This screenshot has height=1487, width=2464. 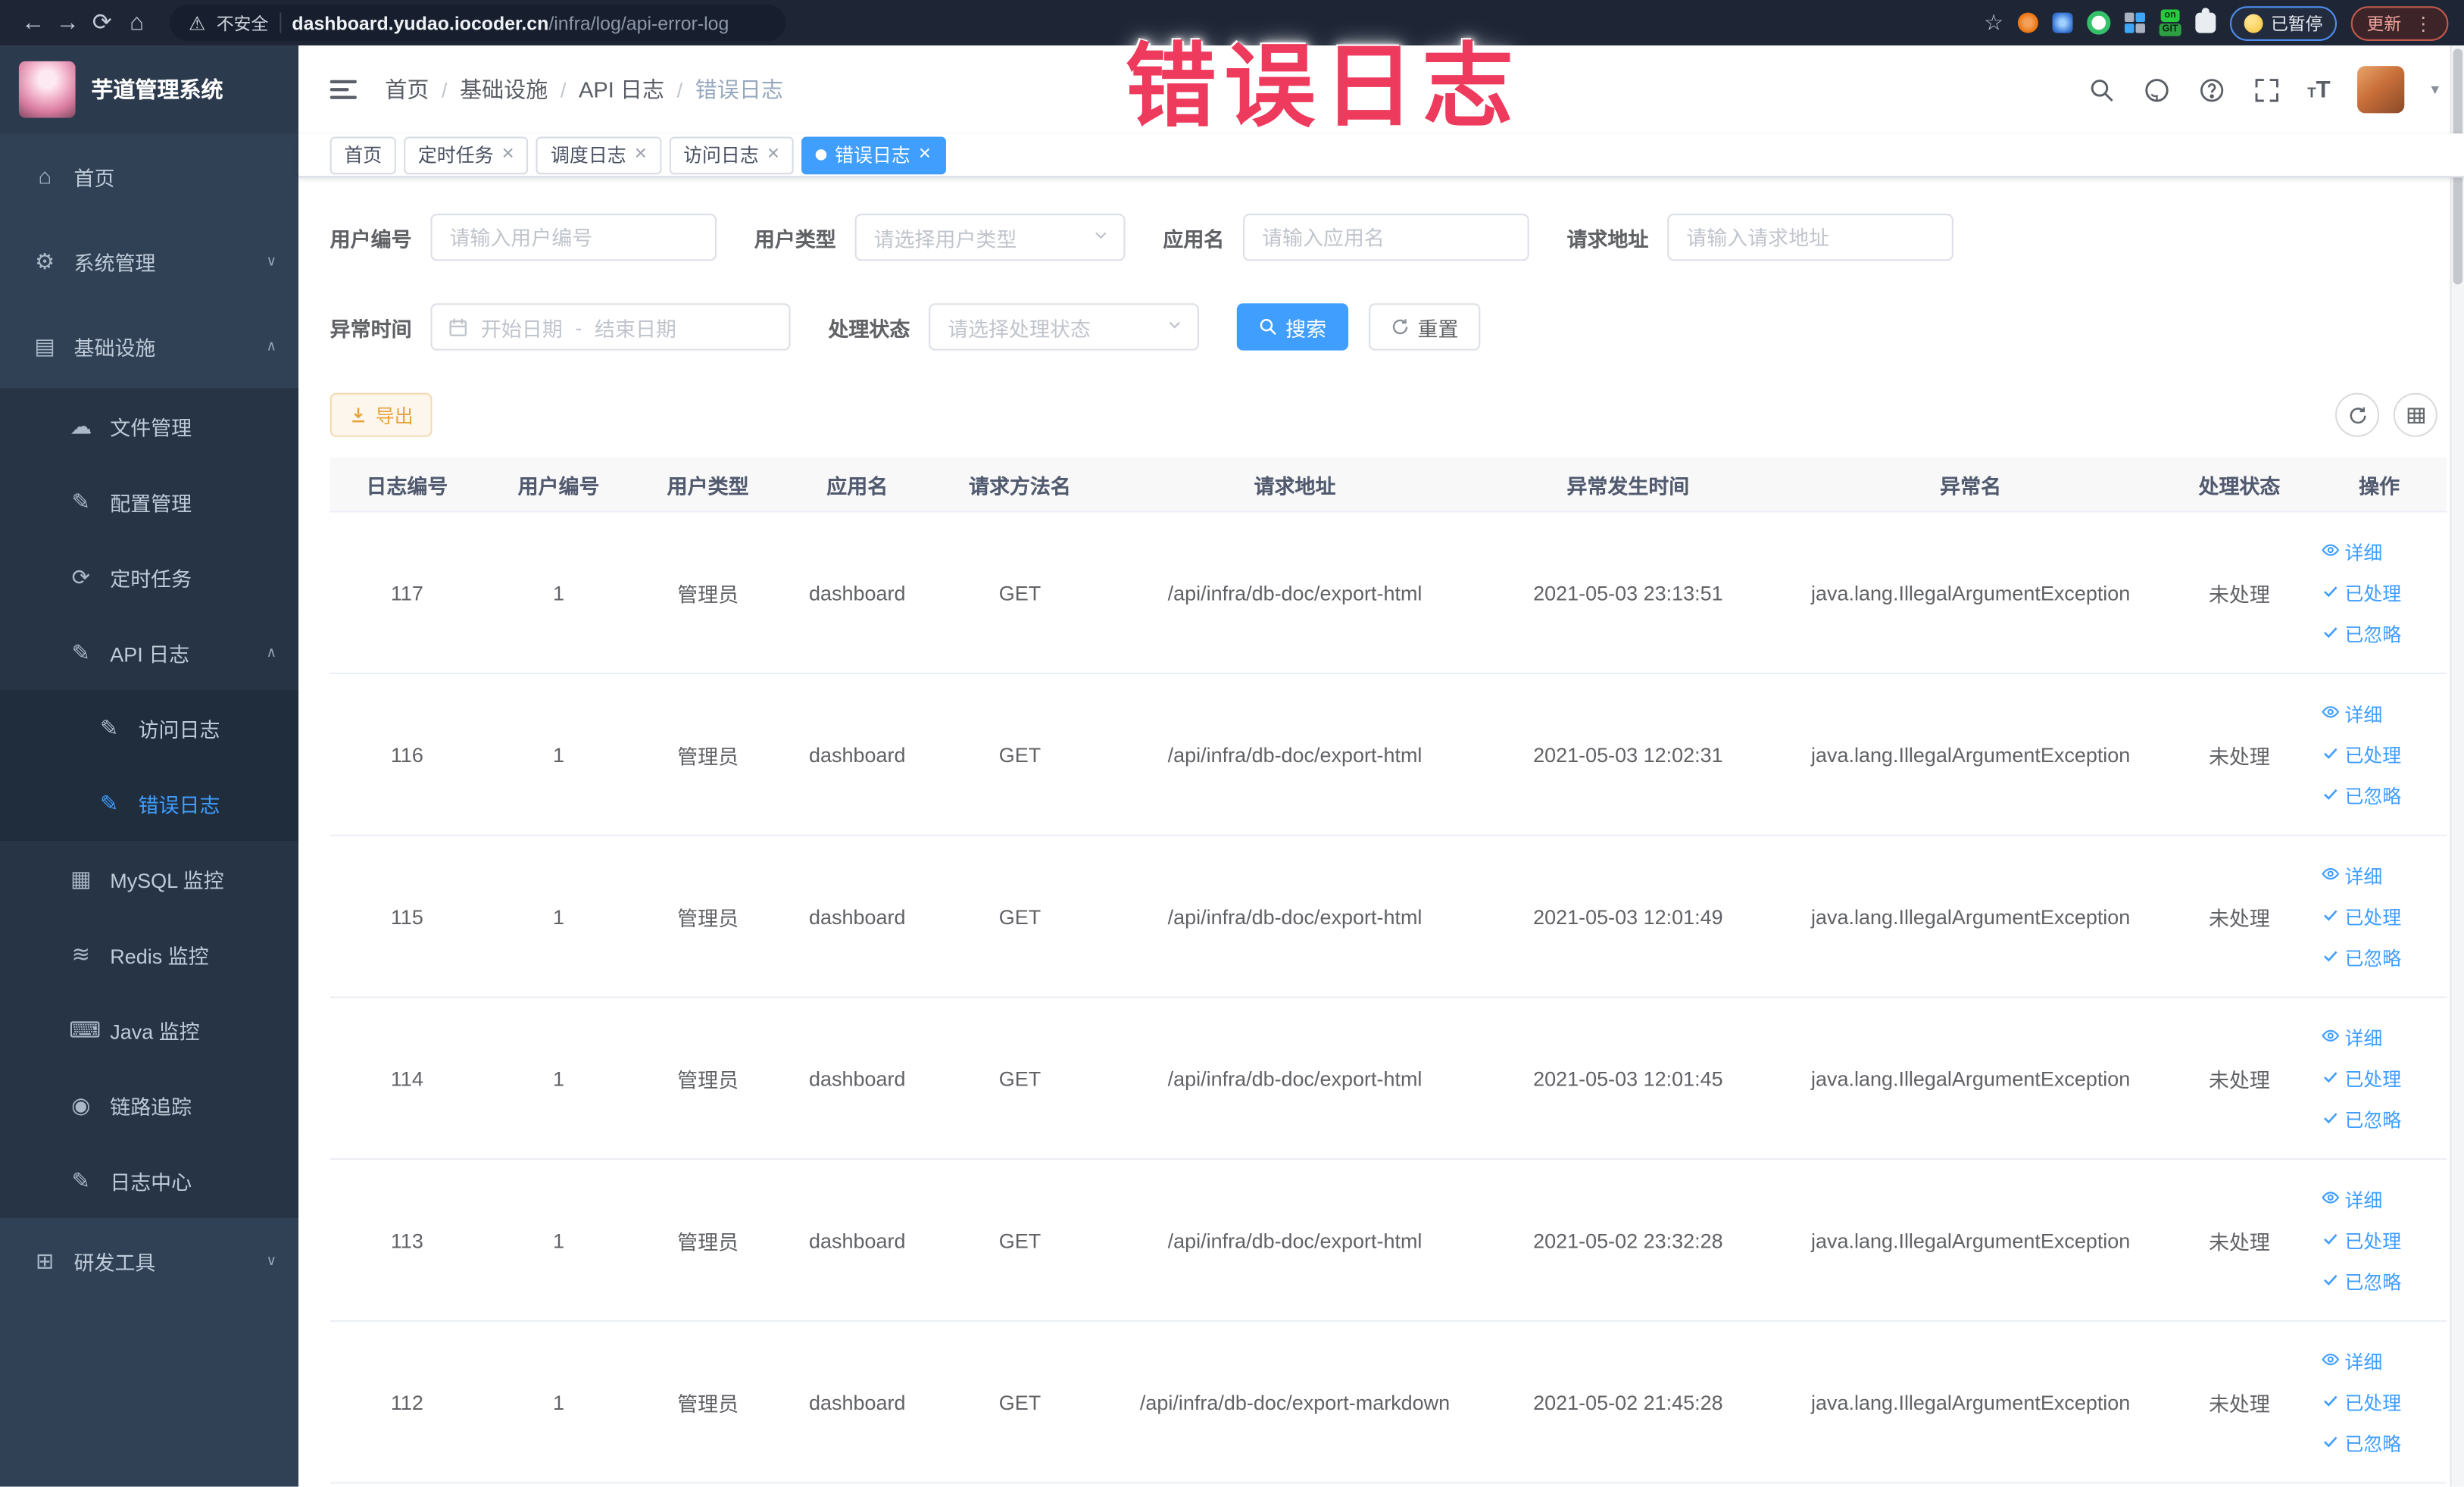 What do you see at coordinates (2318, 90) in the screenshot?
I see `text-size-icon: TT` at bounding box center [2318, 90].